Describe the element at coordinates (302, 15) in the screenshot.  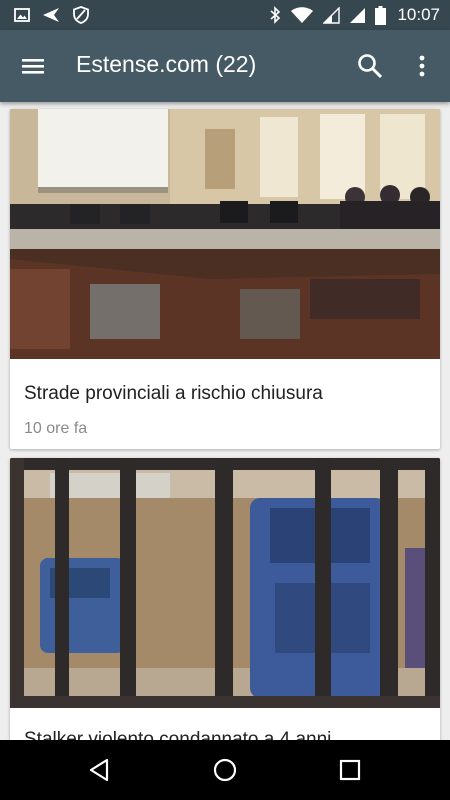
I see `wifi-icon` at that location.